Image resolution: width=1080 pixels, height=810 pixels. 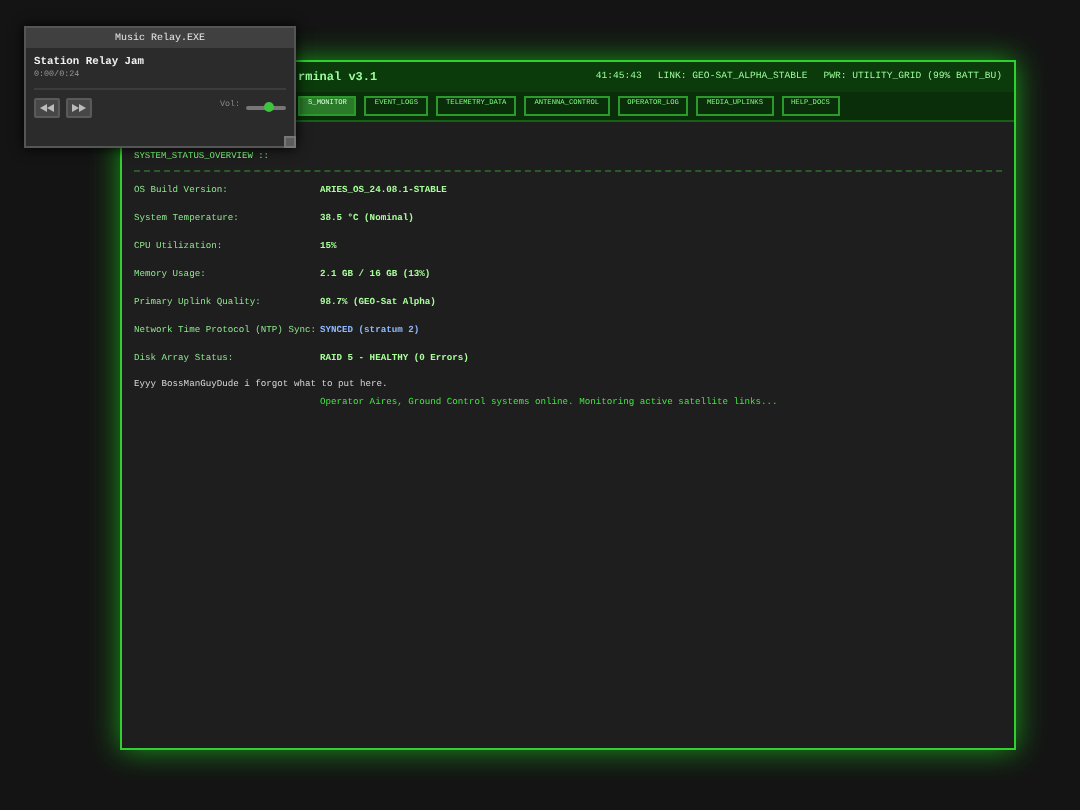 What do you see at coordinates (290, 142) in the screenshot?
I see `resize-handle` at bounding box center [290, 142].